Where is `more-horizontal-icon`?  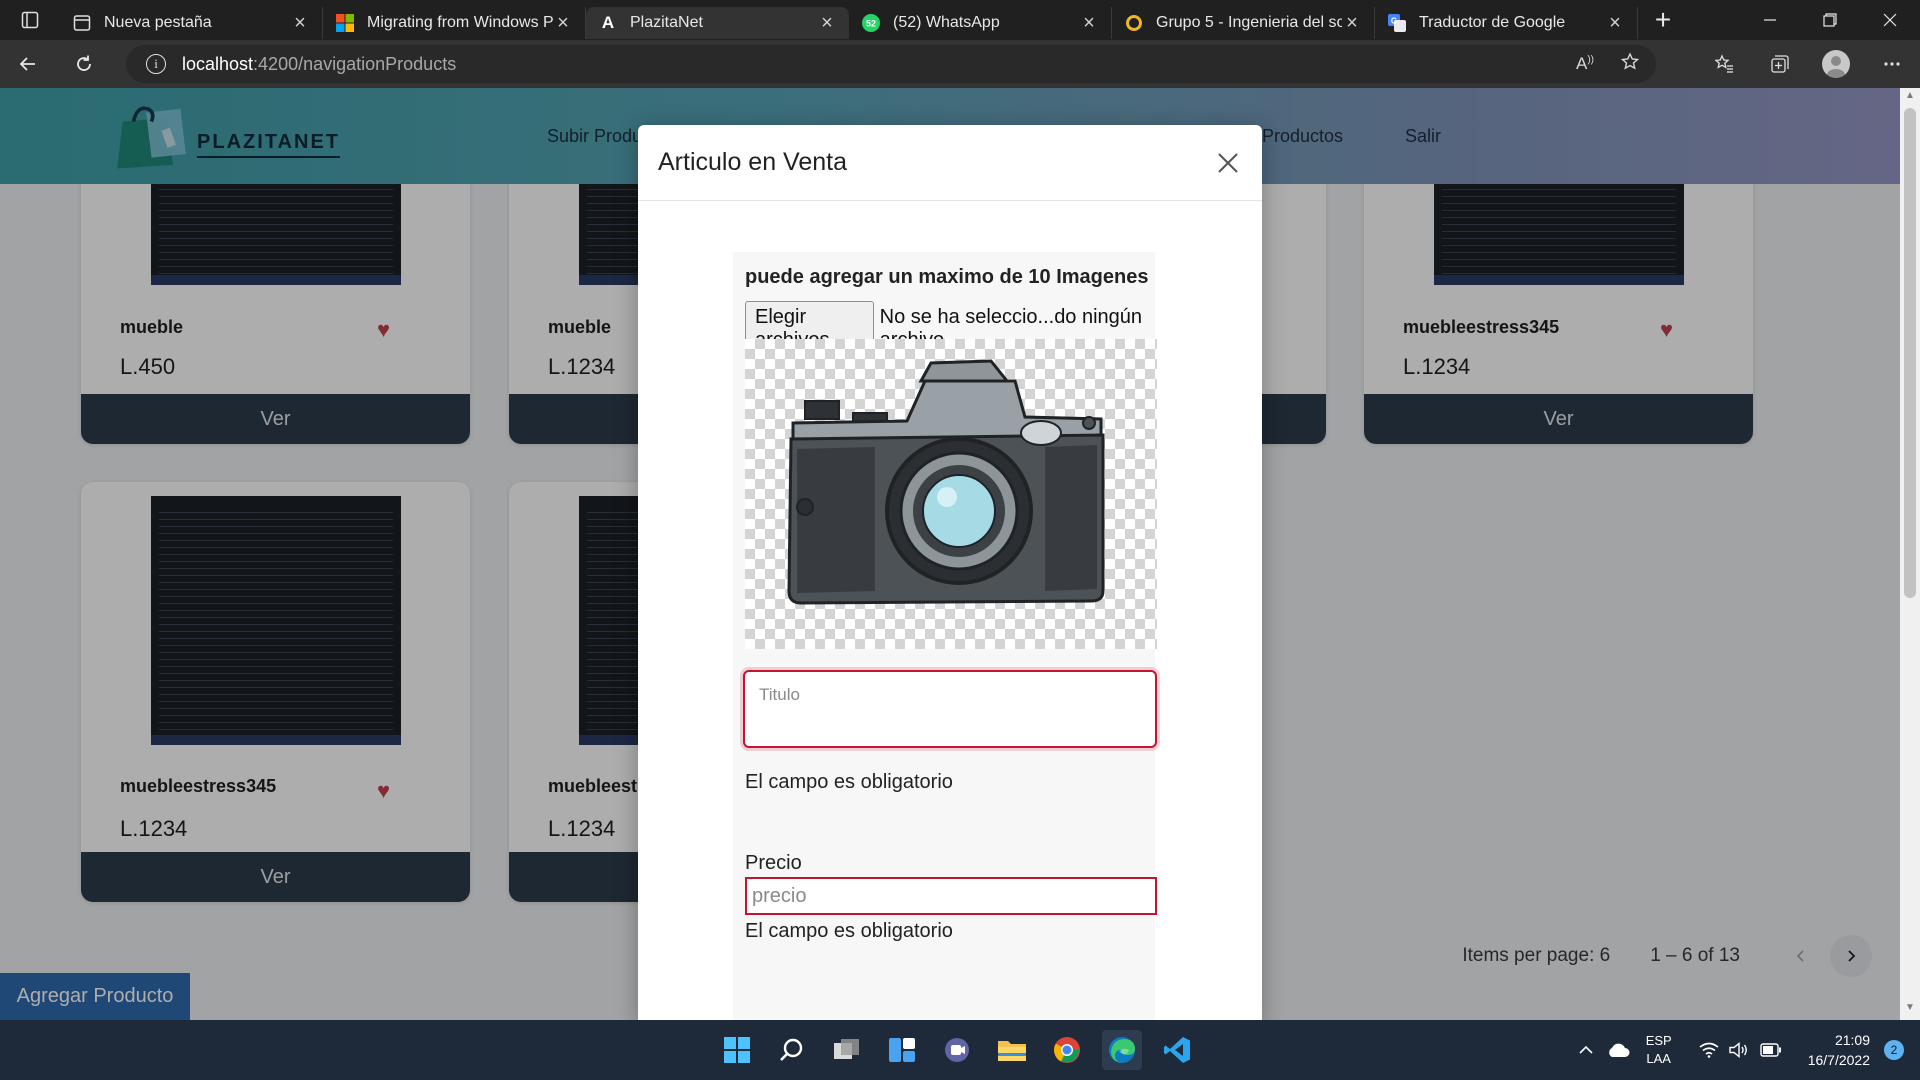 more-horizontal-icon is located at coordinates (1892, 64).